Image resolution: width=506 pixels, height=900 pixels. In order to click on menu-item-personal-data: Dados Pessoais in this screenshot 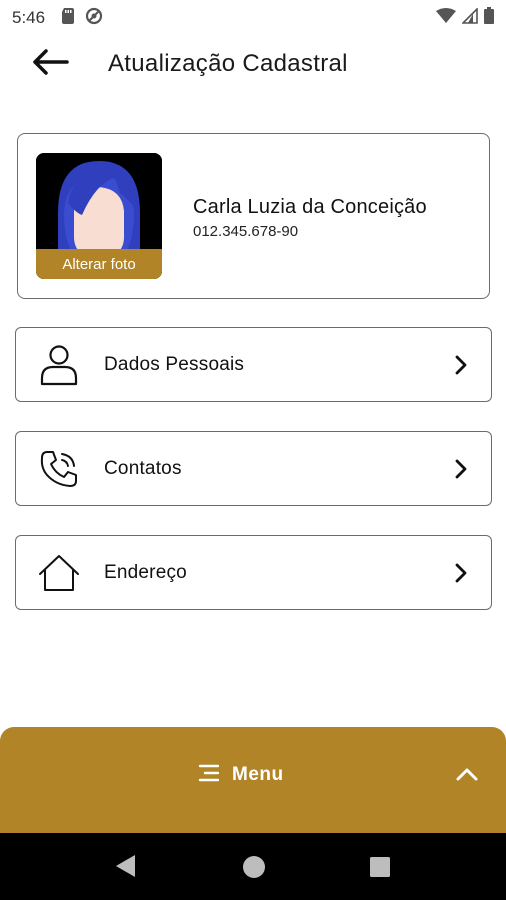, I will do `click(253, 364)`.